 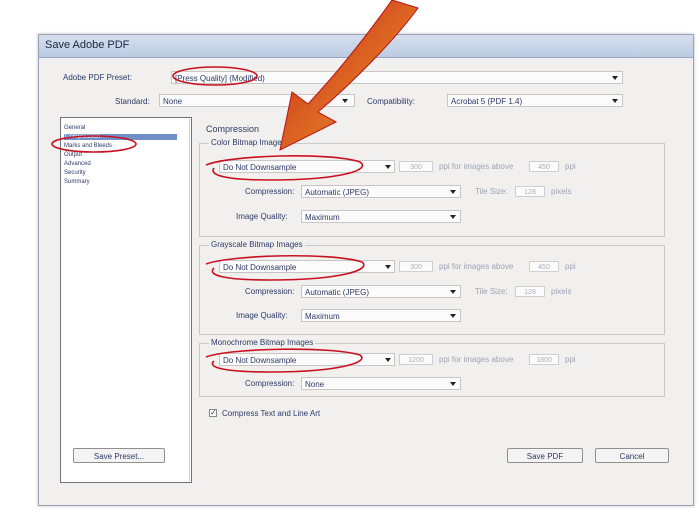 What do you see at coordinates (285, 267) in the screenshot?
I see `annotation-circle-gray-downsample` at bounding box center [285, 267].